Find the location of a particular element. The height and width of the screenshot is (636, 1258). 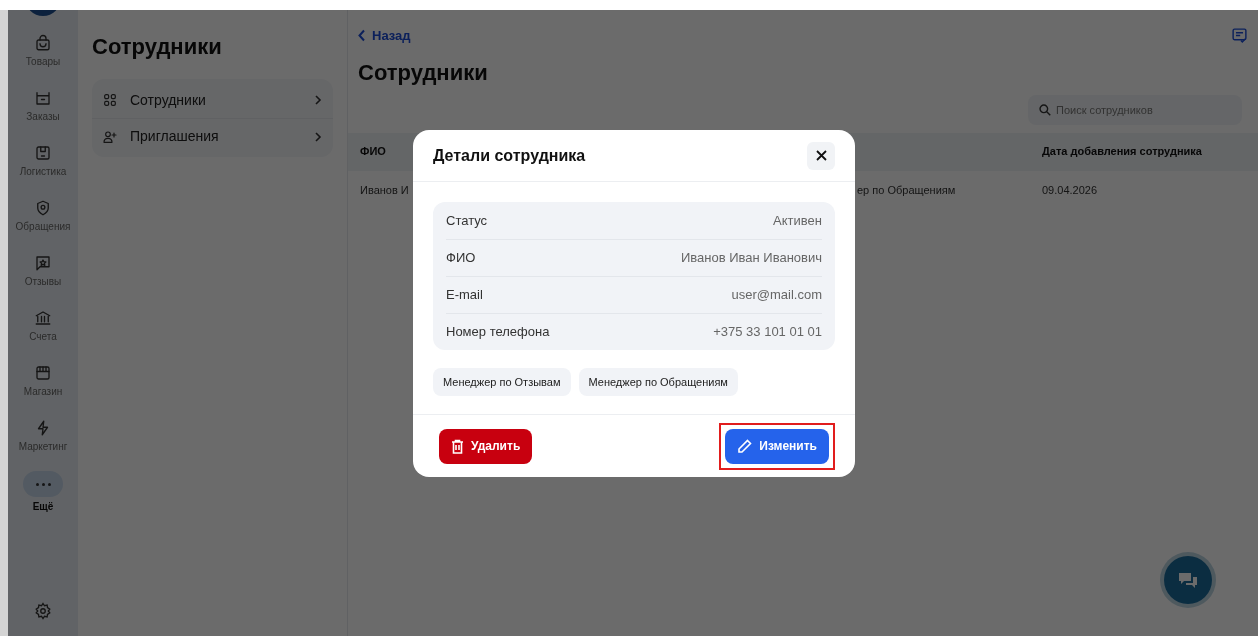

nav-item: Ещё is located at coordinates (43, 493).